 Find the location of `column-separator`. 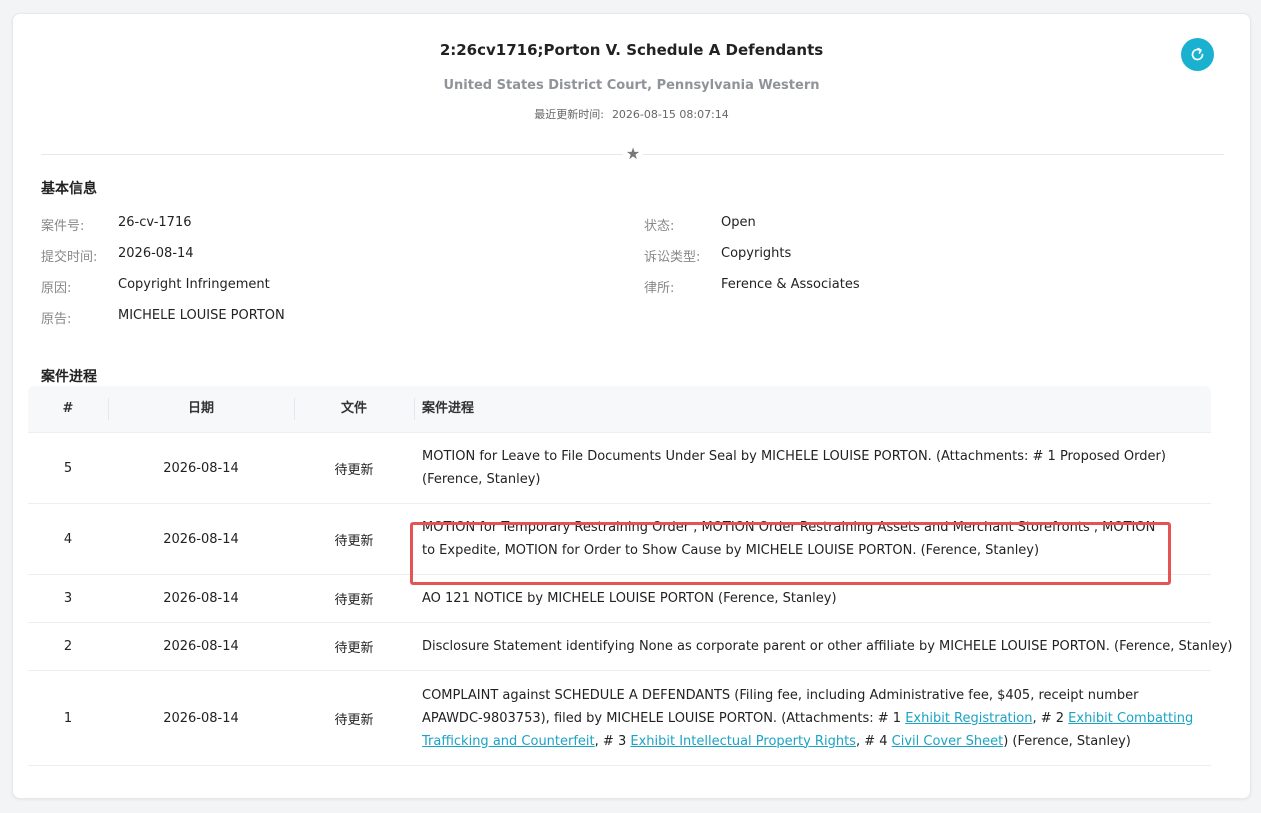

column-separator is located at coordinates (414, 409).